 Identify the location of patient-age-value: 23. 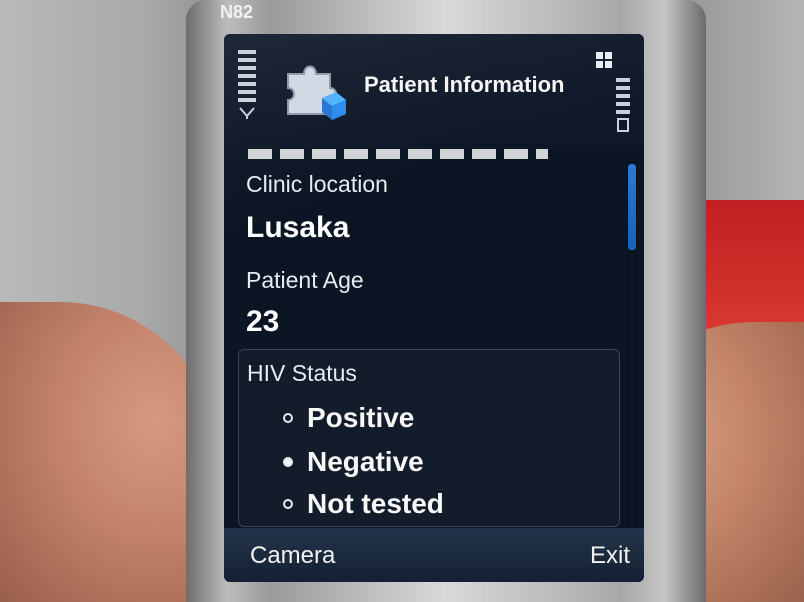
(262, 322).